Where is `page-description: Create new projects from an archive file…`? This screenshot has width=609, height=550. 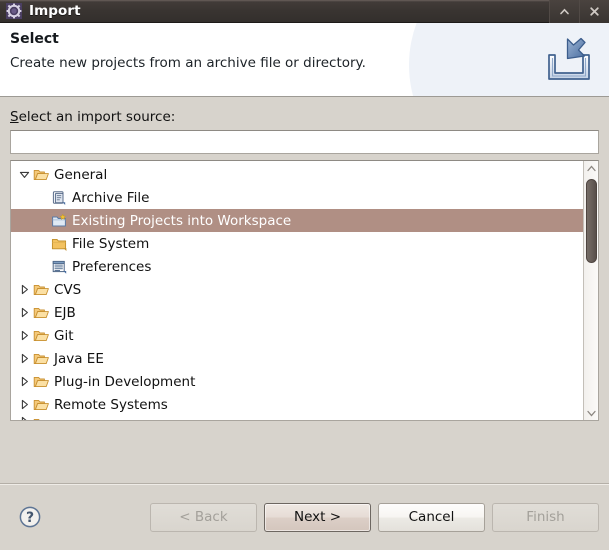
page-description: Create new projects from an archive file… is located at coordinates (188, 63).